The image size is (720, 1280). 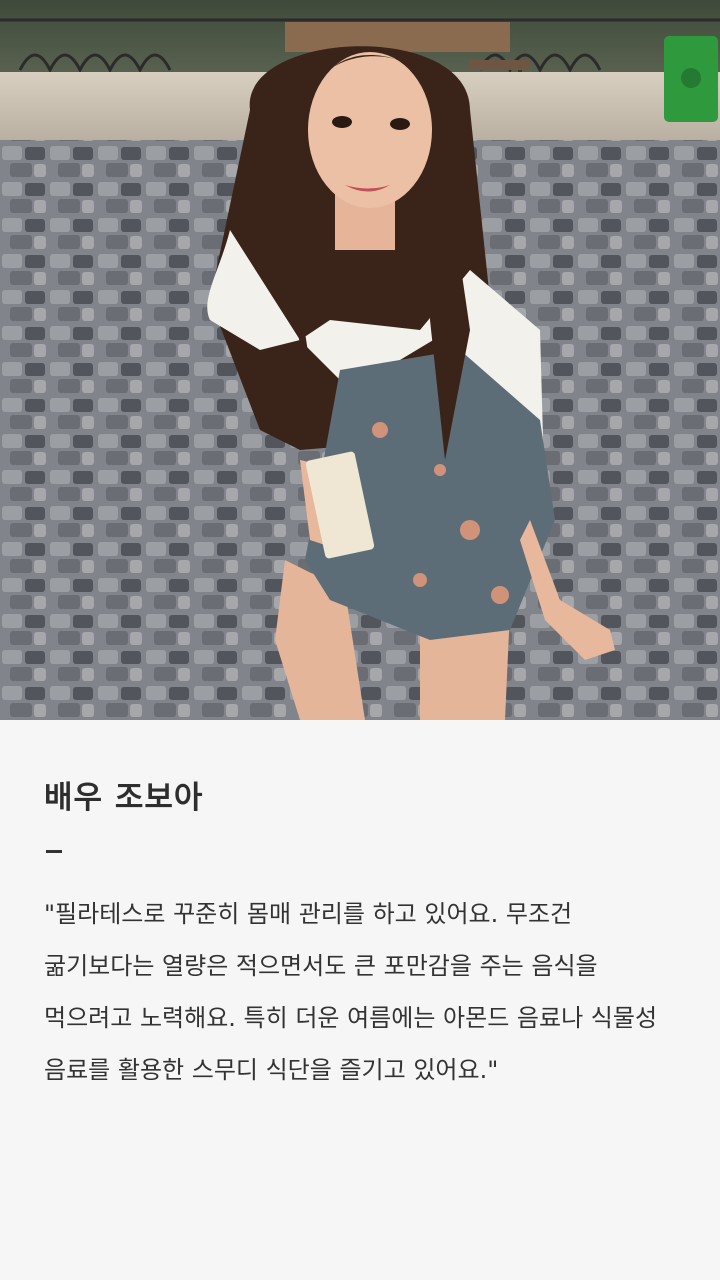 What do you see at coordinates (124, 798) in the screenshot?
I see `celebrity-name-heading: 배우 조보아` at bounding box center [124, 798].